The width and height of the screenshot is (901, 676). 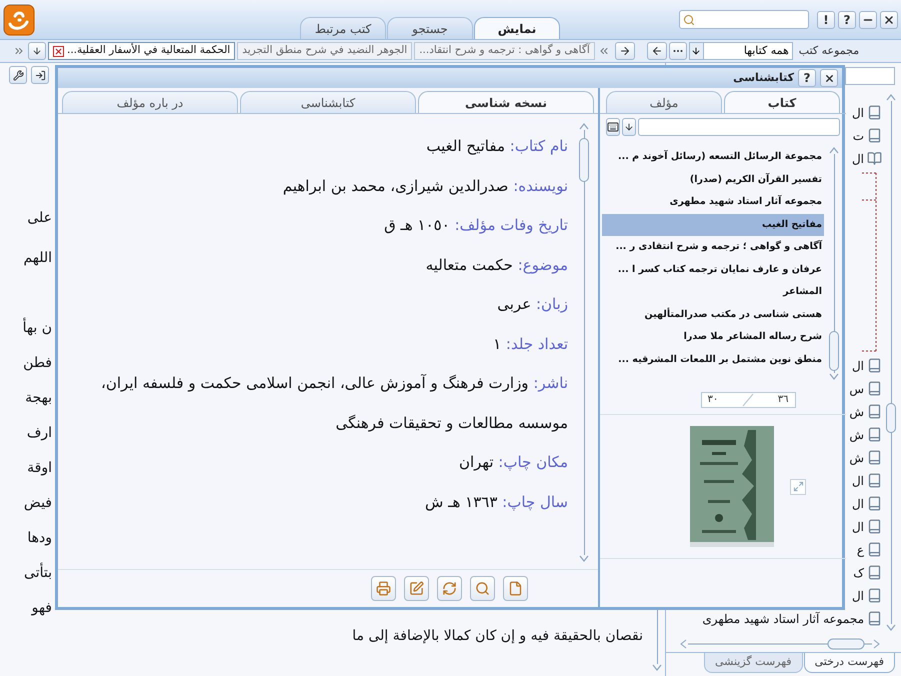 I want to click on enter-button, so click(x=40, y=75).